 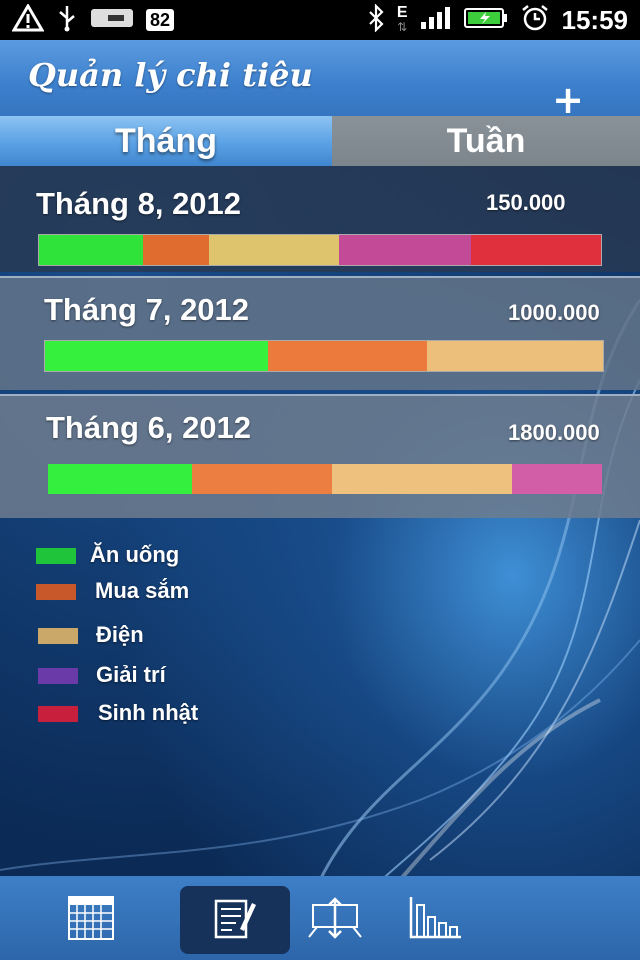 I want to click on data-arrows-icon: ⇅, so click(x=402, y=27).